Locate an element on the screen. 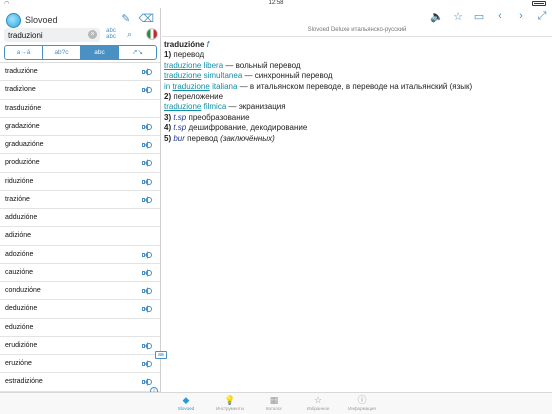 This screenshot has width=552, height=414. word-list-item: trazióne is located at coordinates (80, 200).